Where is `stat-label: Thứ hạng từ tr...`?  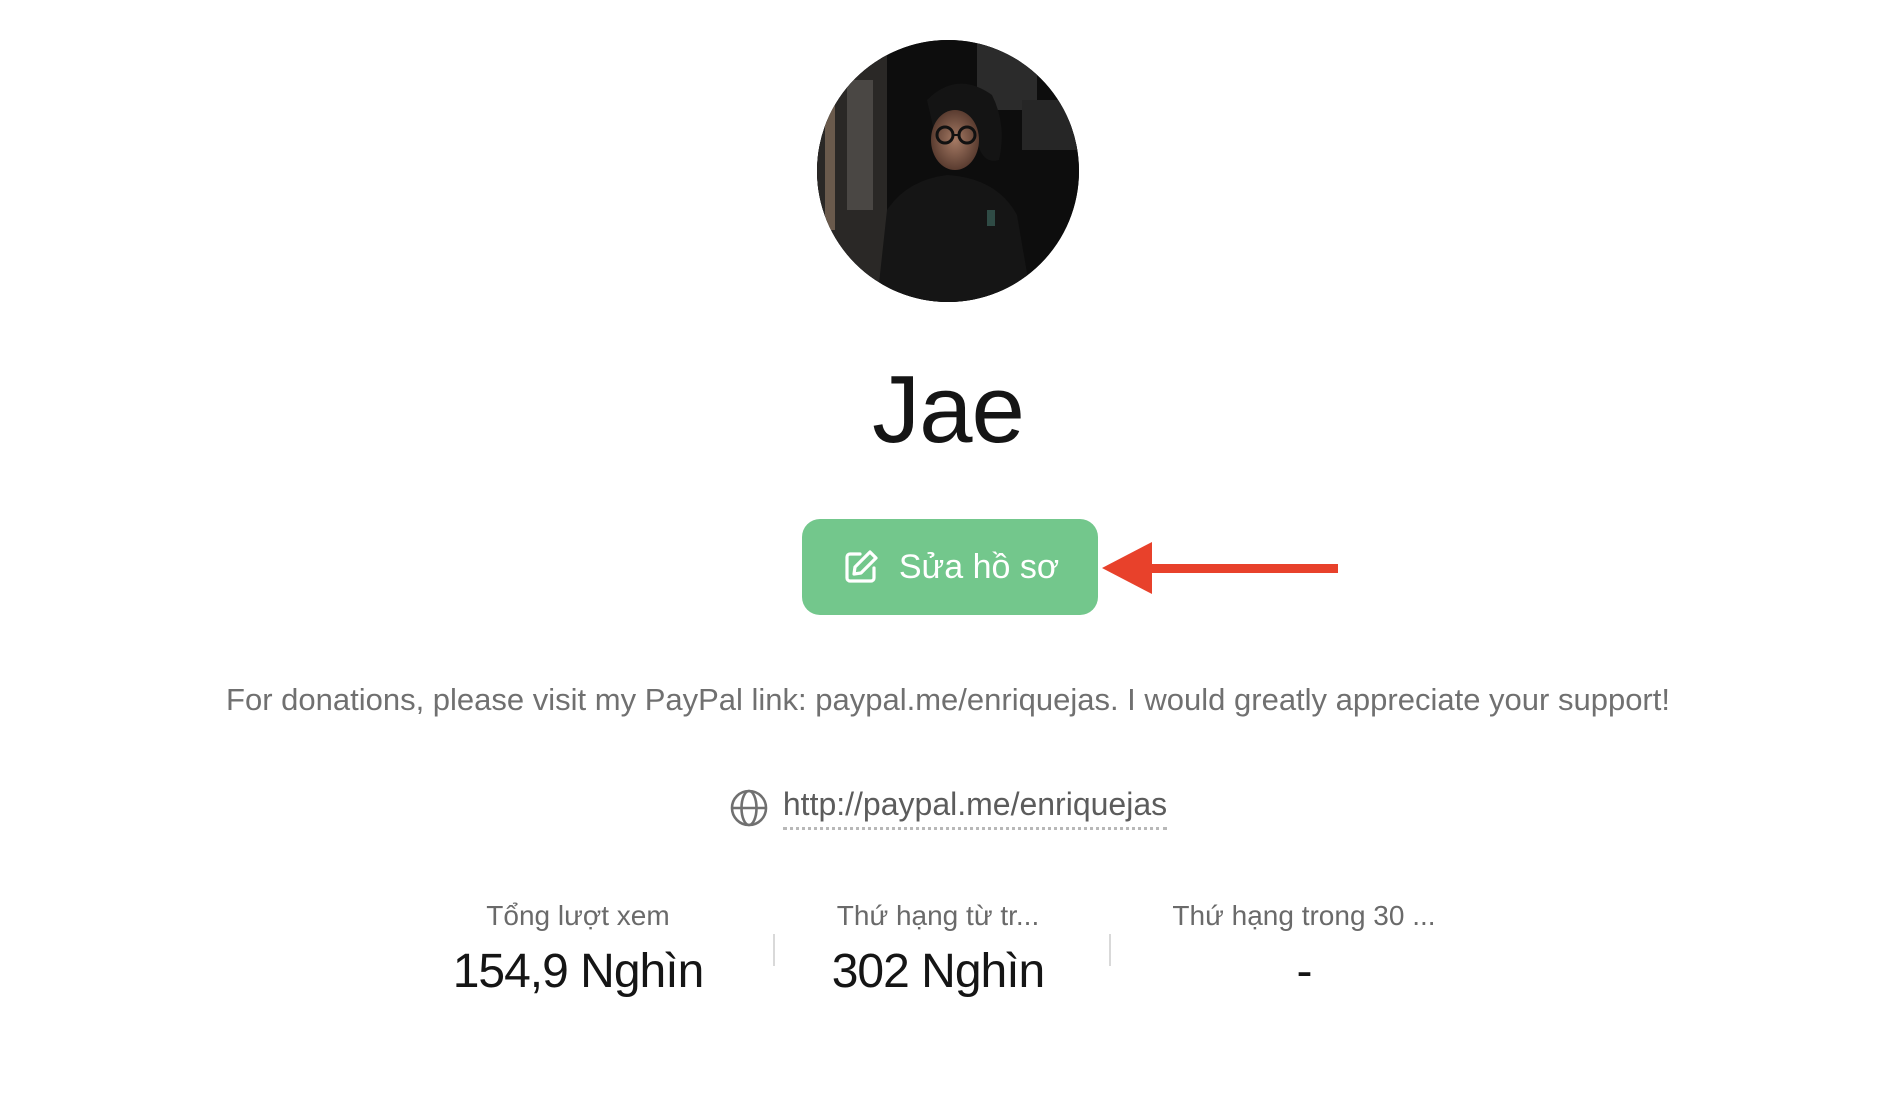 stat-label: Thứ hạng từ tr... is located at coordinates (938, 915).